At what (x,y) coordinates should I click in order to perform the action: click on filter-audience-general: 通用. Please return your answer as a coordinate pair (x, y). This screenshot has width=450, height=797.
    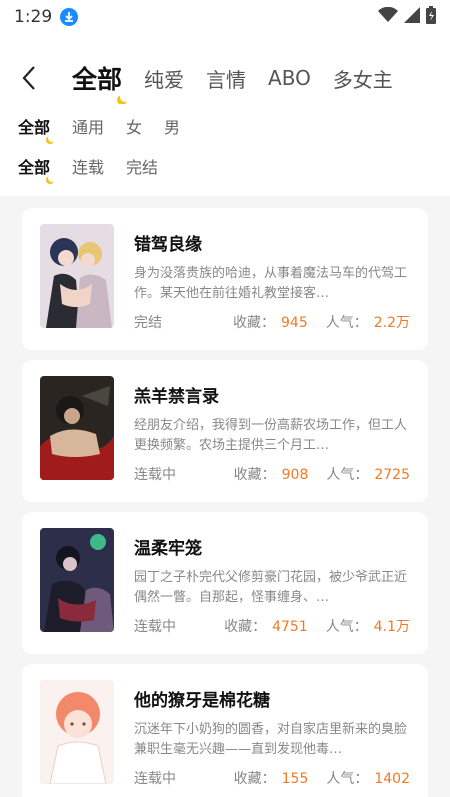
    Looking at the image, I should click on (88, 126).